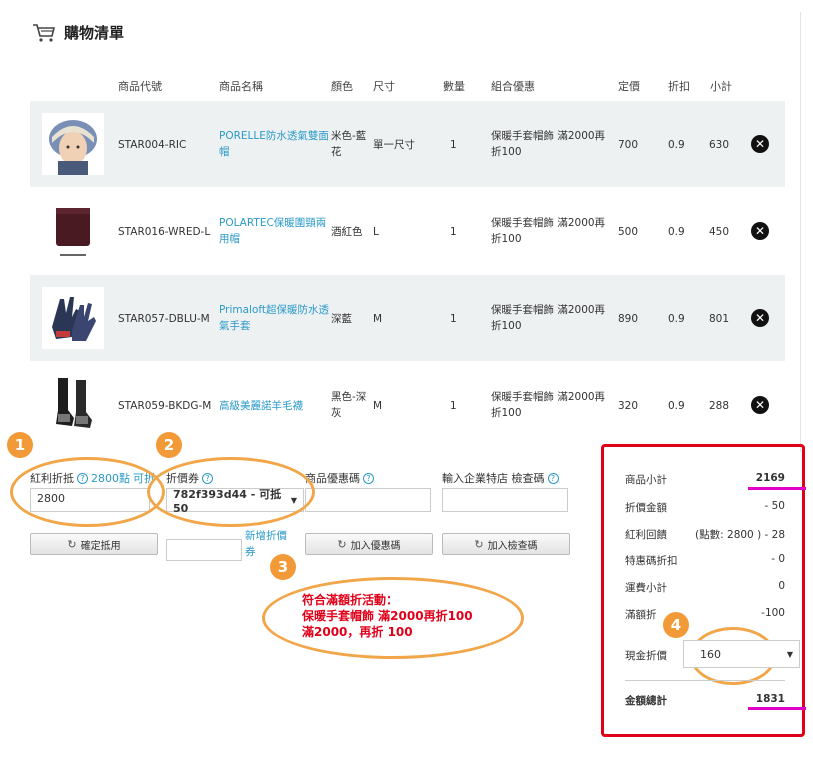  I want to click on page-title: 購物清單, so click(78, 32).